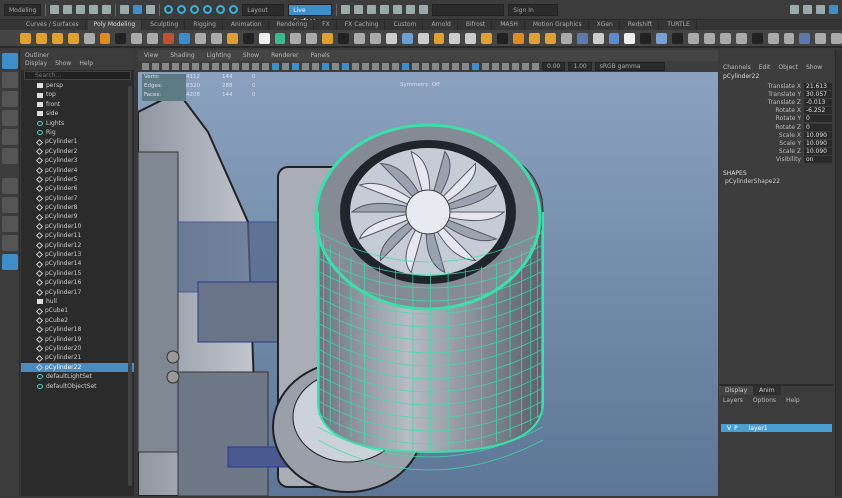 The image size is (842, 498). Describe the element at coordinates (838, 273) in the screenshot. I see `channel-box-scrollbar` at that location.